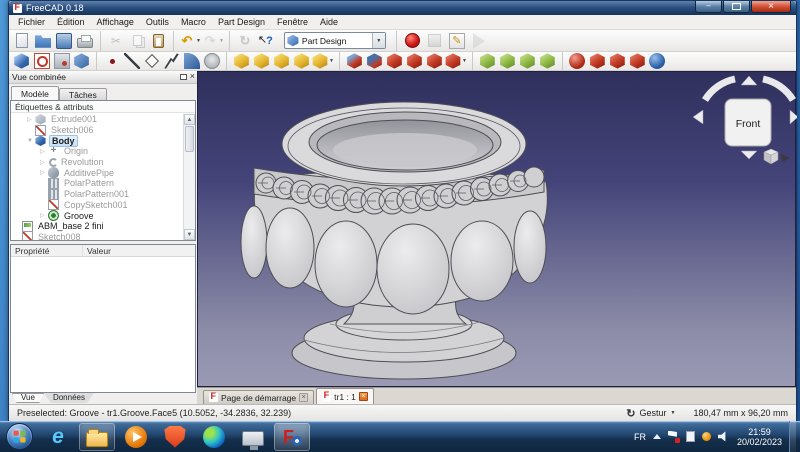 Image resolution: width=800 pixels, height=452 pixels. What do you see at coordinates (744, 120) in the screenshot?
I see `navigation-cube: Front` at bounding box center [744, 120].